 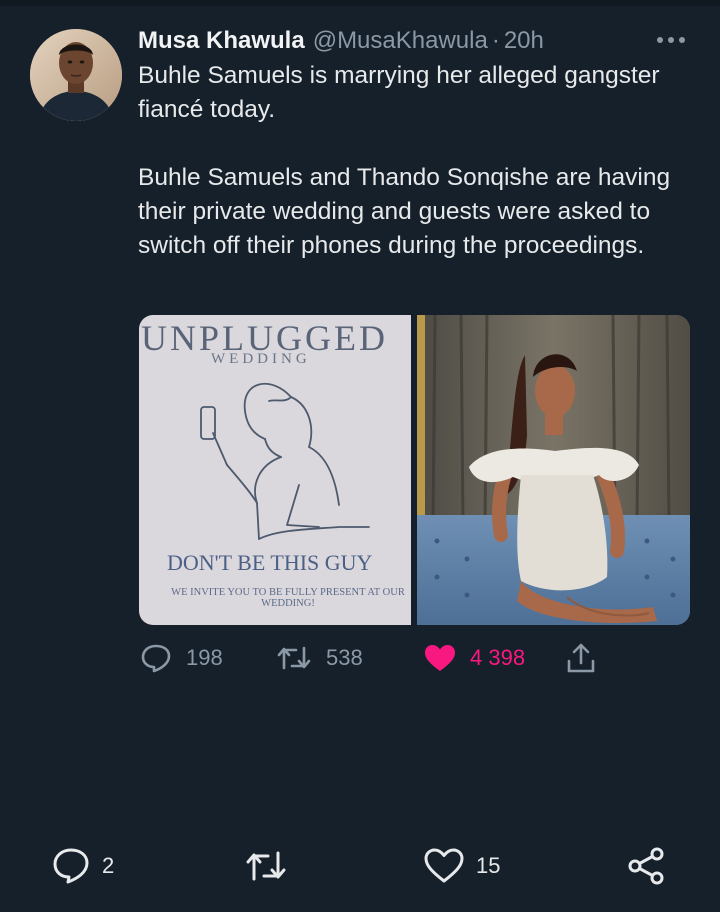 What do you see at coordinates (261, 359) in the screenshot?
I see `invitation-card-subtitle: WEDDING` at bounding box center [261, 359].